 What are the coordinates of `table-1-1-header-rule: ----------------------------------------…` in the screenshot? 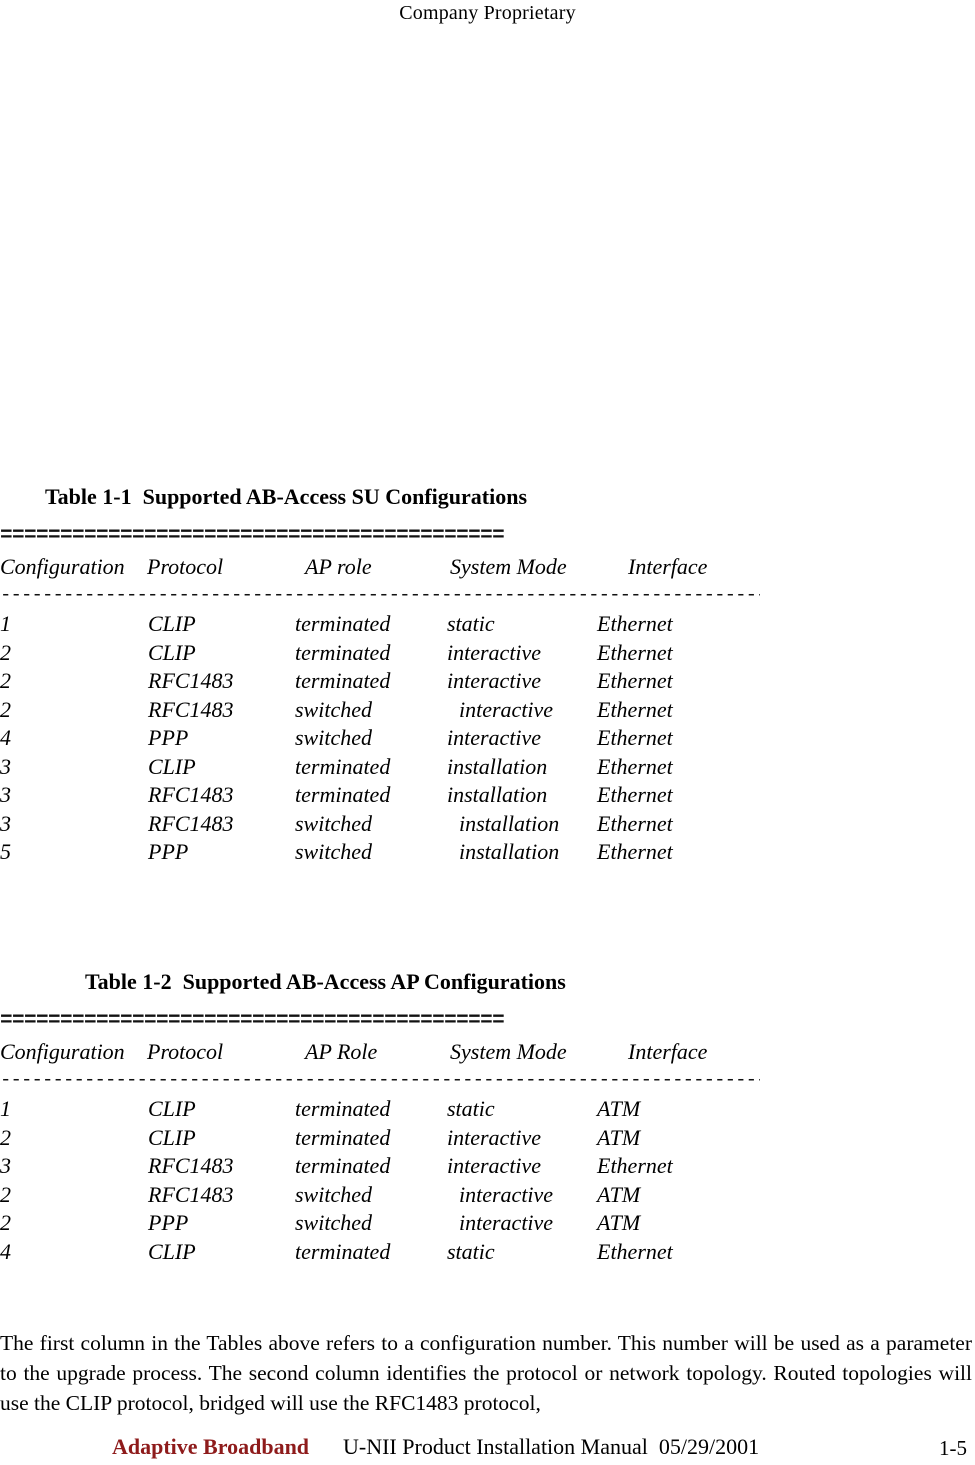 It's located at (380, 594).